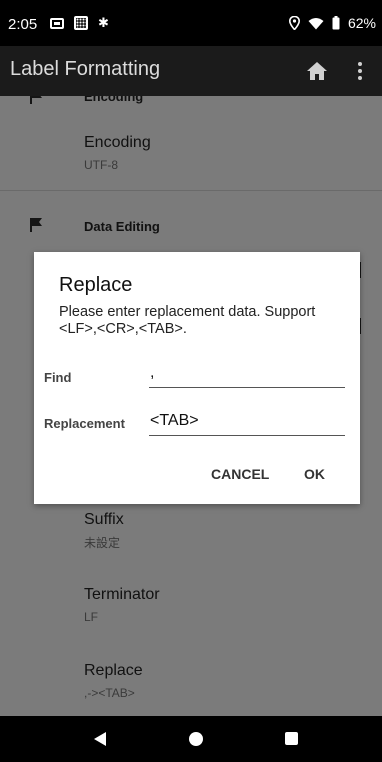  Describe the element at coordinates (240, 474) in the screenshot. I see `cancel-button: CANCEL` at that location.